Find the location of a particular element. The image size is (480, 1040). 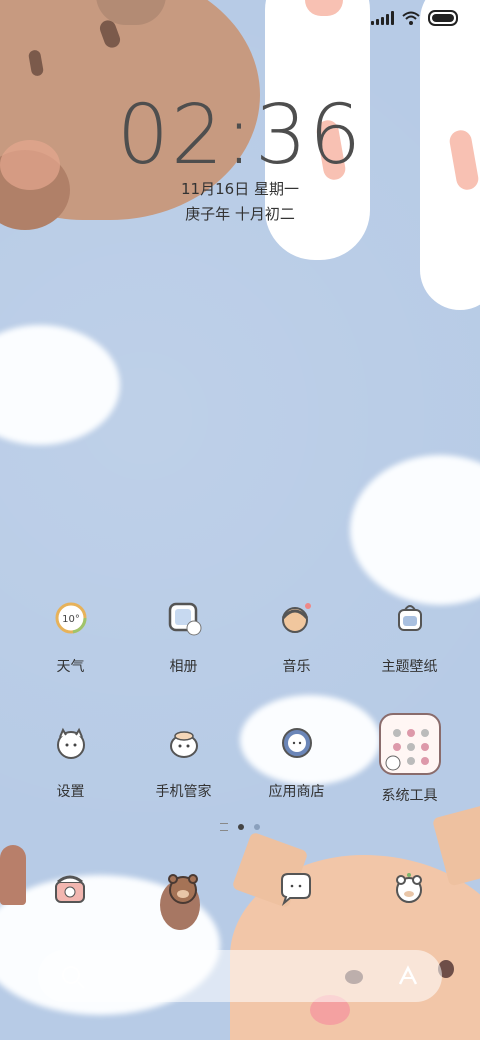

page-dot-active is located at coordinates (241, 827).